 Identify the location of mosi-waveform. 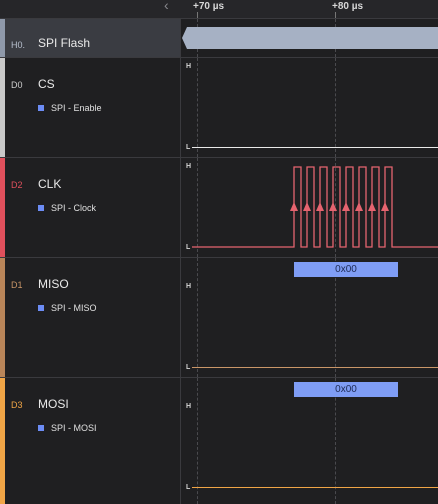
(315, 487).